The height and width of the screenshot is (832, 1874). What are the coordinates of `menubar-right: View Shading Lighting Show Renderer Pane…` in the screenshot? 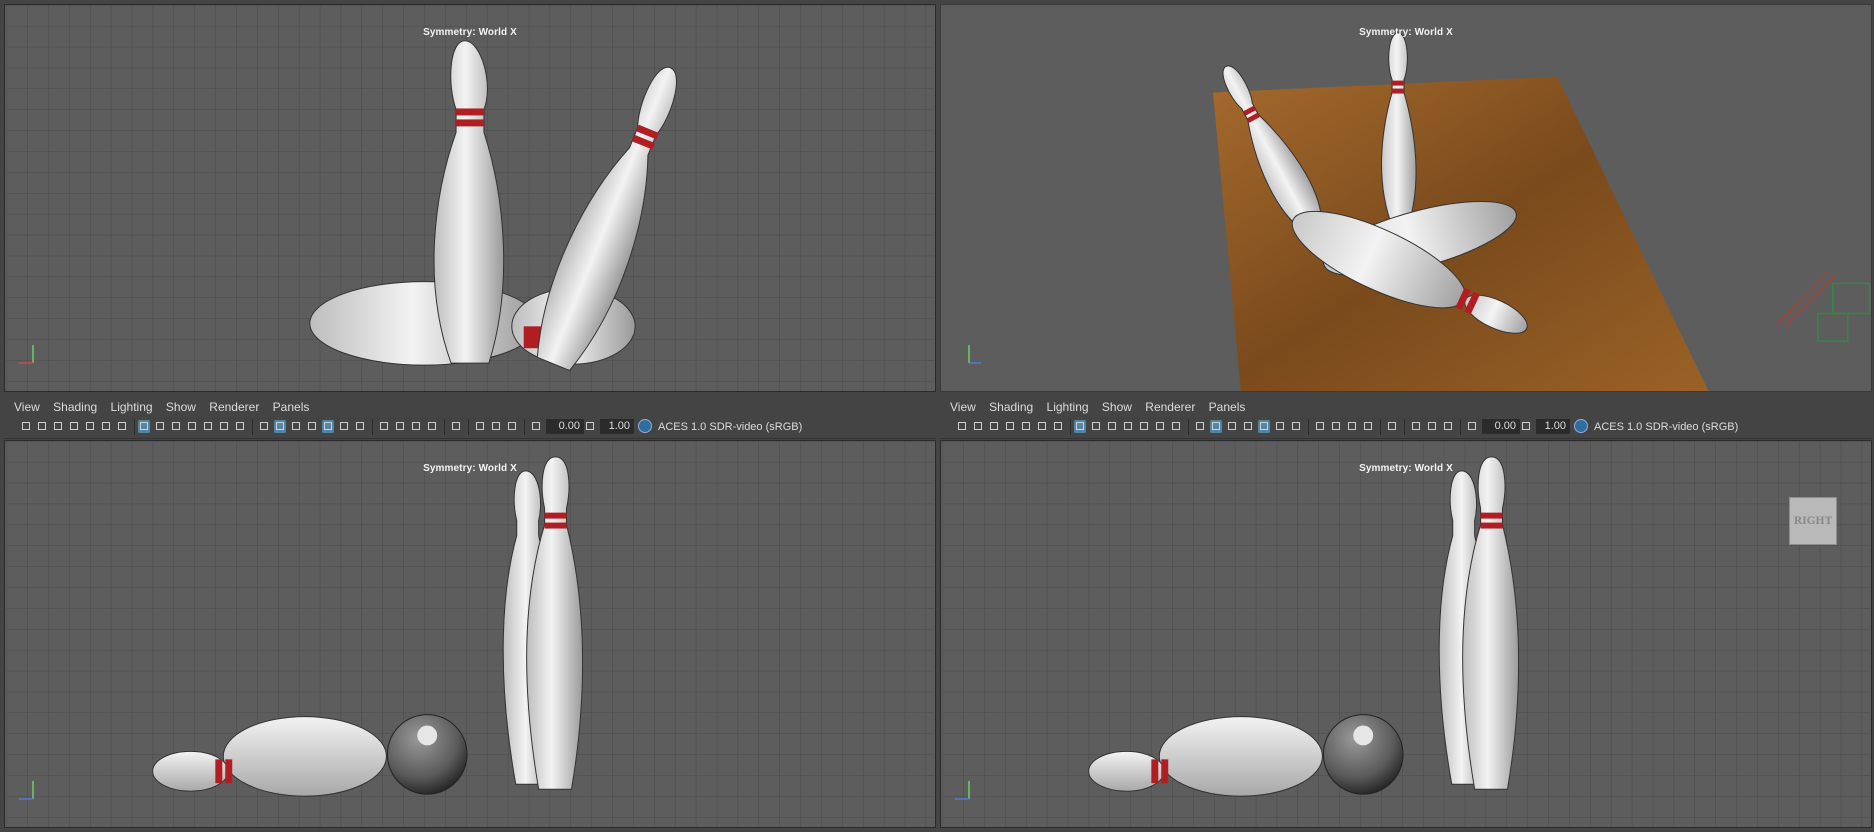 It's located at (1406, 407).